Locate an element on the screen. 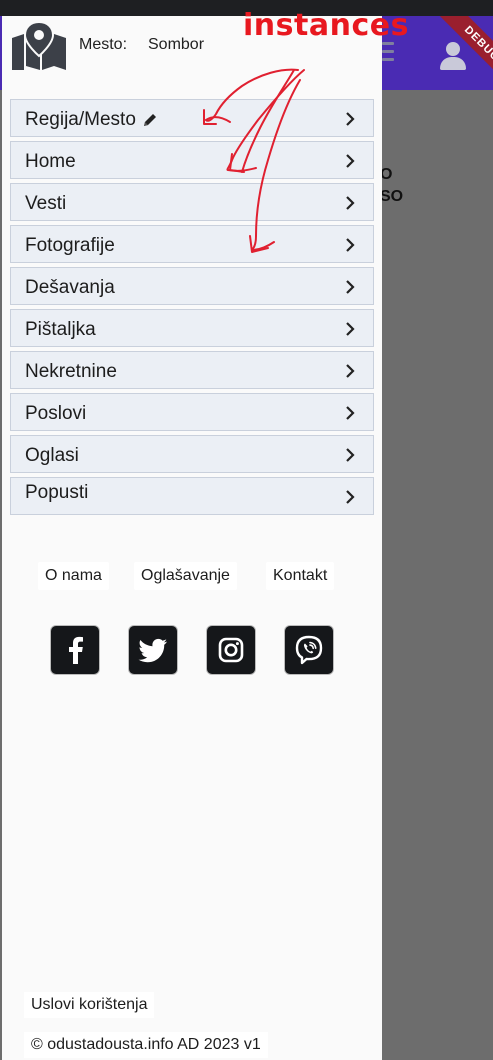  facebook-icon is located at coordinates (76, 650).